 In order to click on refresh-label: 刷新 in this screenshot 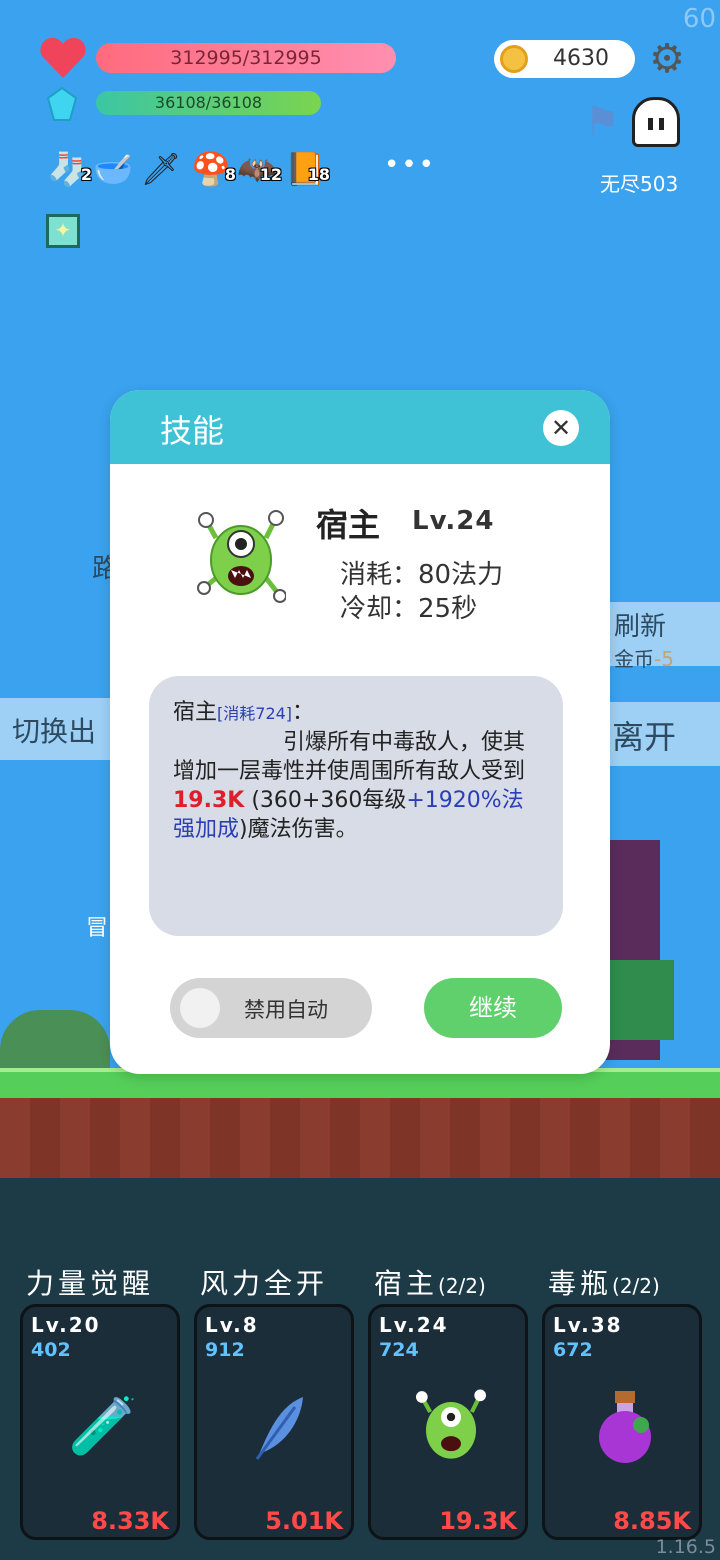, I will do `click(640, 627)`.